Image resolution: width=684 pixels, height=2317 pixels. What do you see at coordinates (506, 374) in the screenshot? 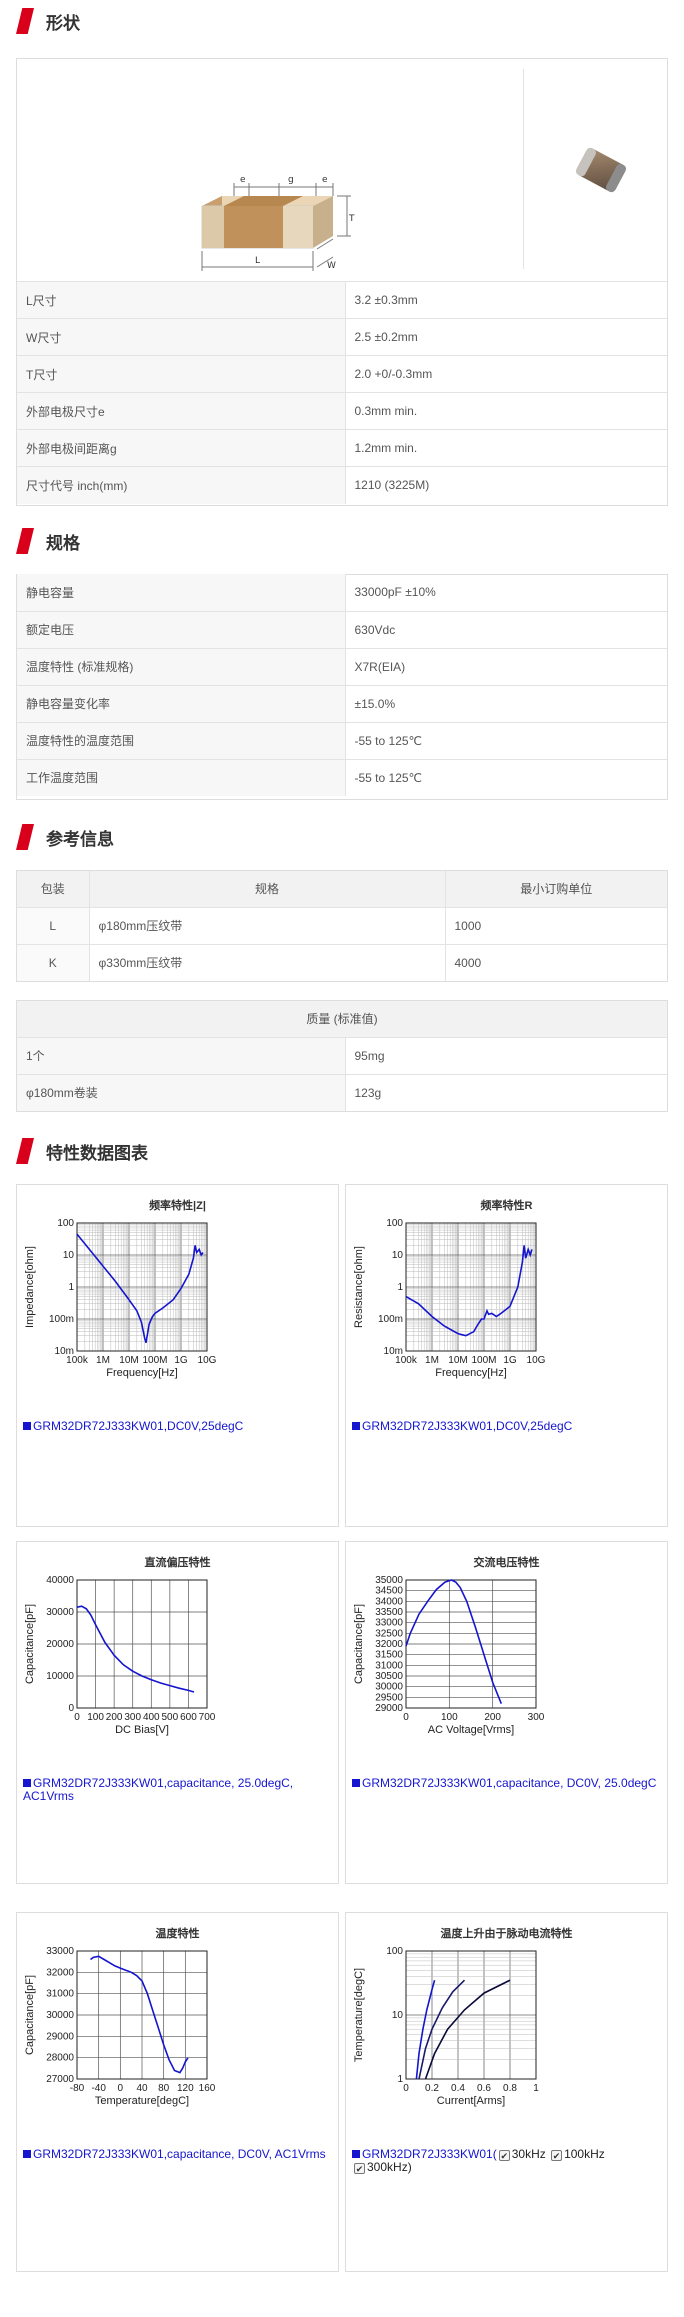
I see `row-value: 2.0 +0/-0.3mm` at bounding box center [506, 374].